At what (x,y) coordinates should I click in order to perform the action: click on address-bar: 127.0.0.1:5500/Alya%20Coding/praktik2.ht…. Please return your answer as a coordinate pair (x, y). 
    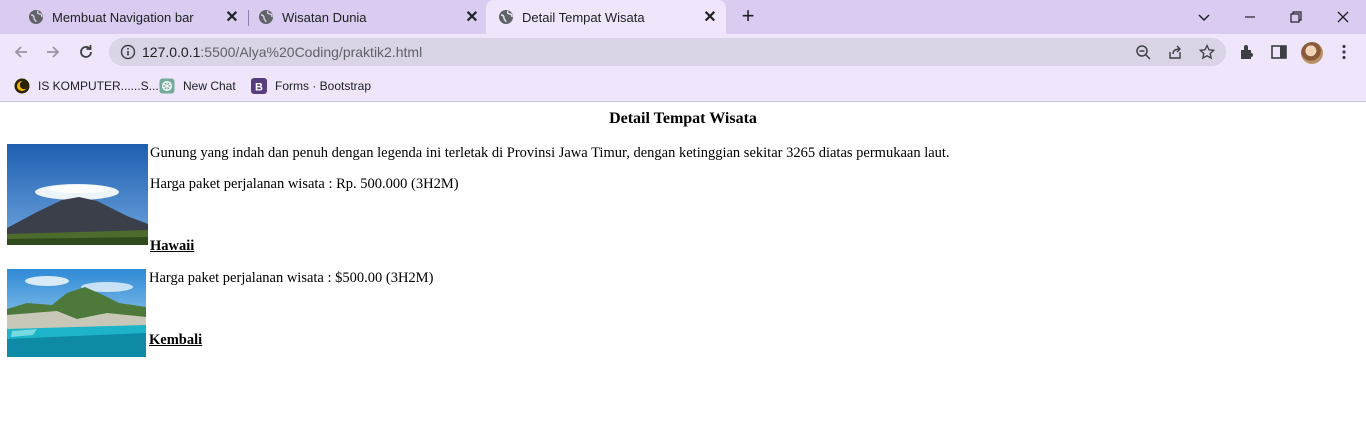
    Looking at the image, I should click on (667, 52).